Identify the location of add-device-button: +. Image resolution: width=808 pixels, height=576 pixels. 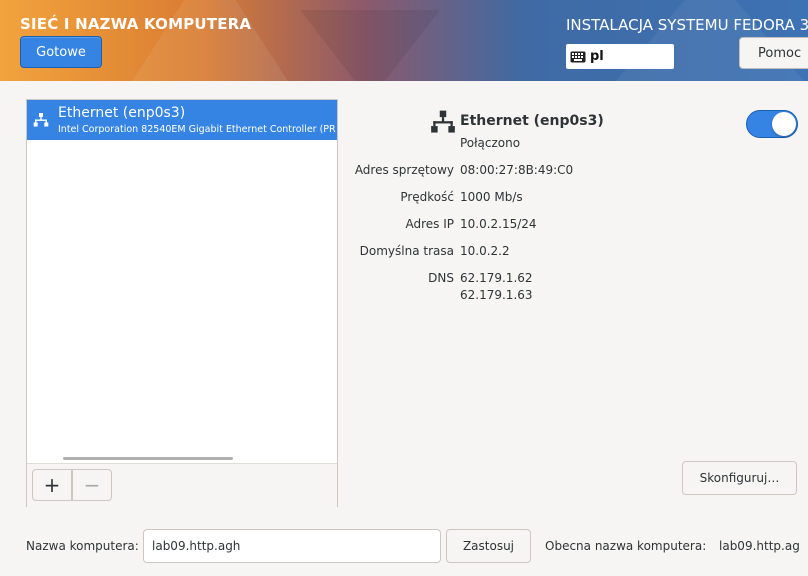
(52, 485).